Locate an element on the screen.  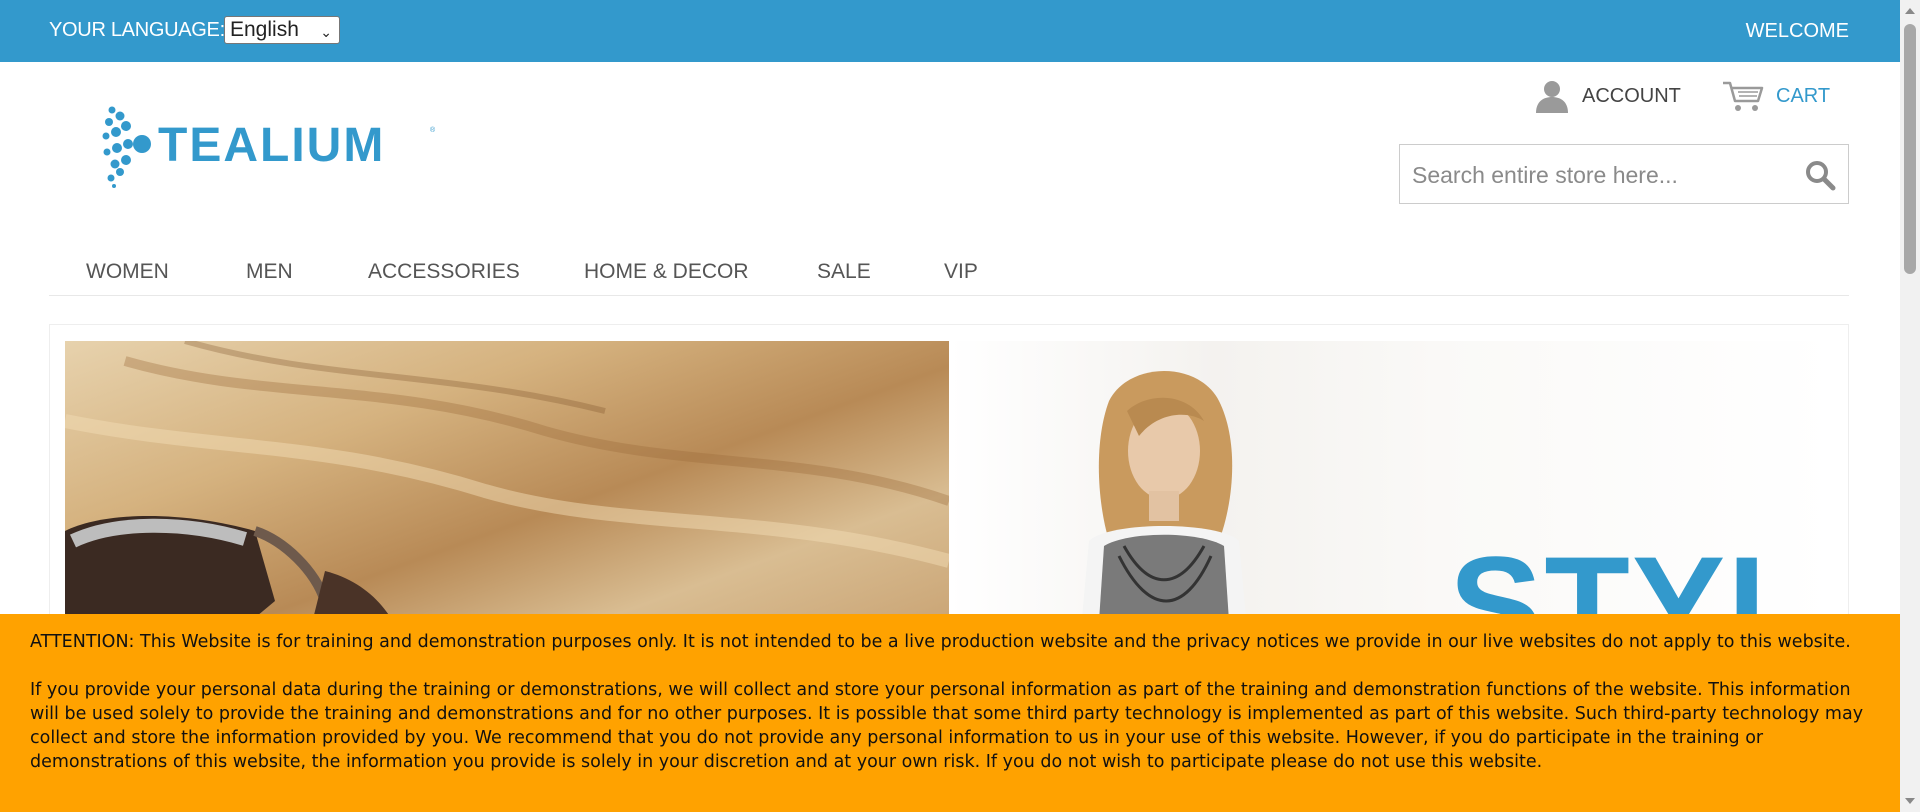
account-label: ACCOUNT is located at coordinates (1631, 95).